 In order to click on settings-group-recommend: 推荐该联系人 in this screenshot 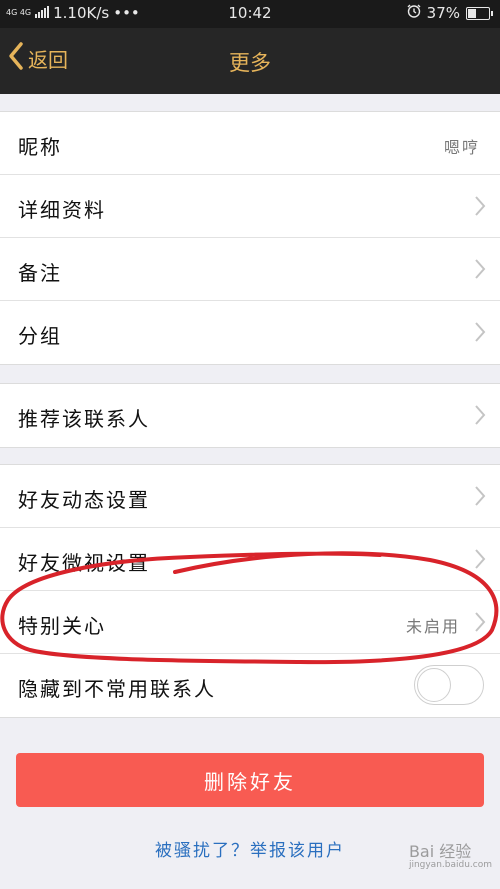, I will do `click(250, 415)`.